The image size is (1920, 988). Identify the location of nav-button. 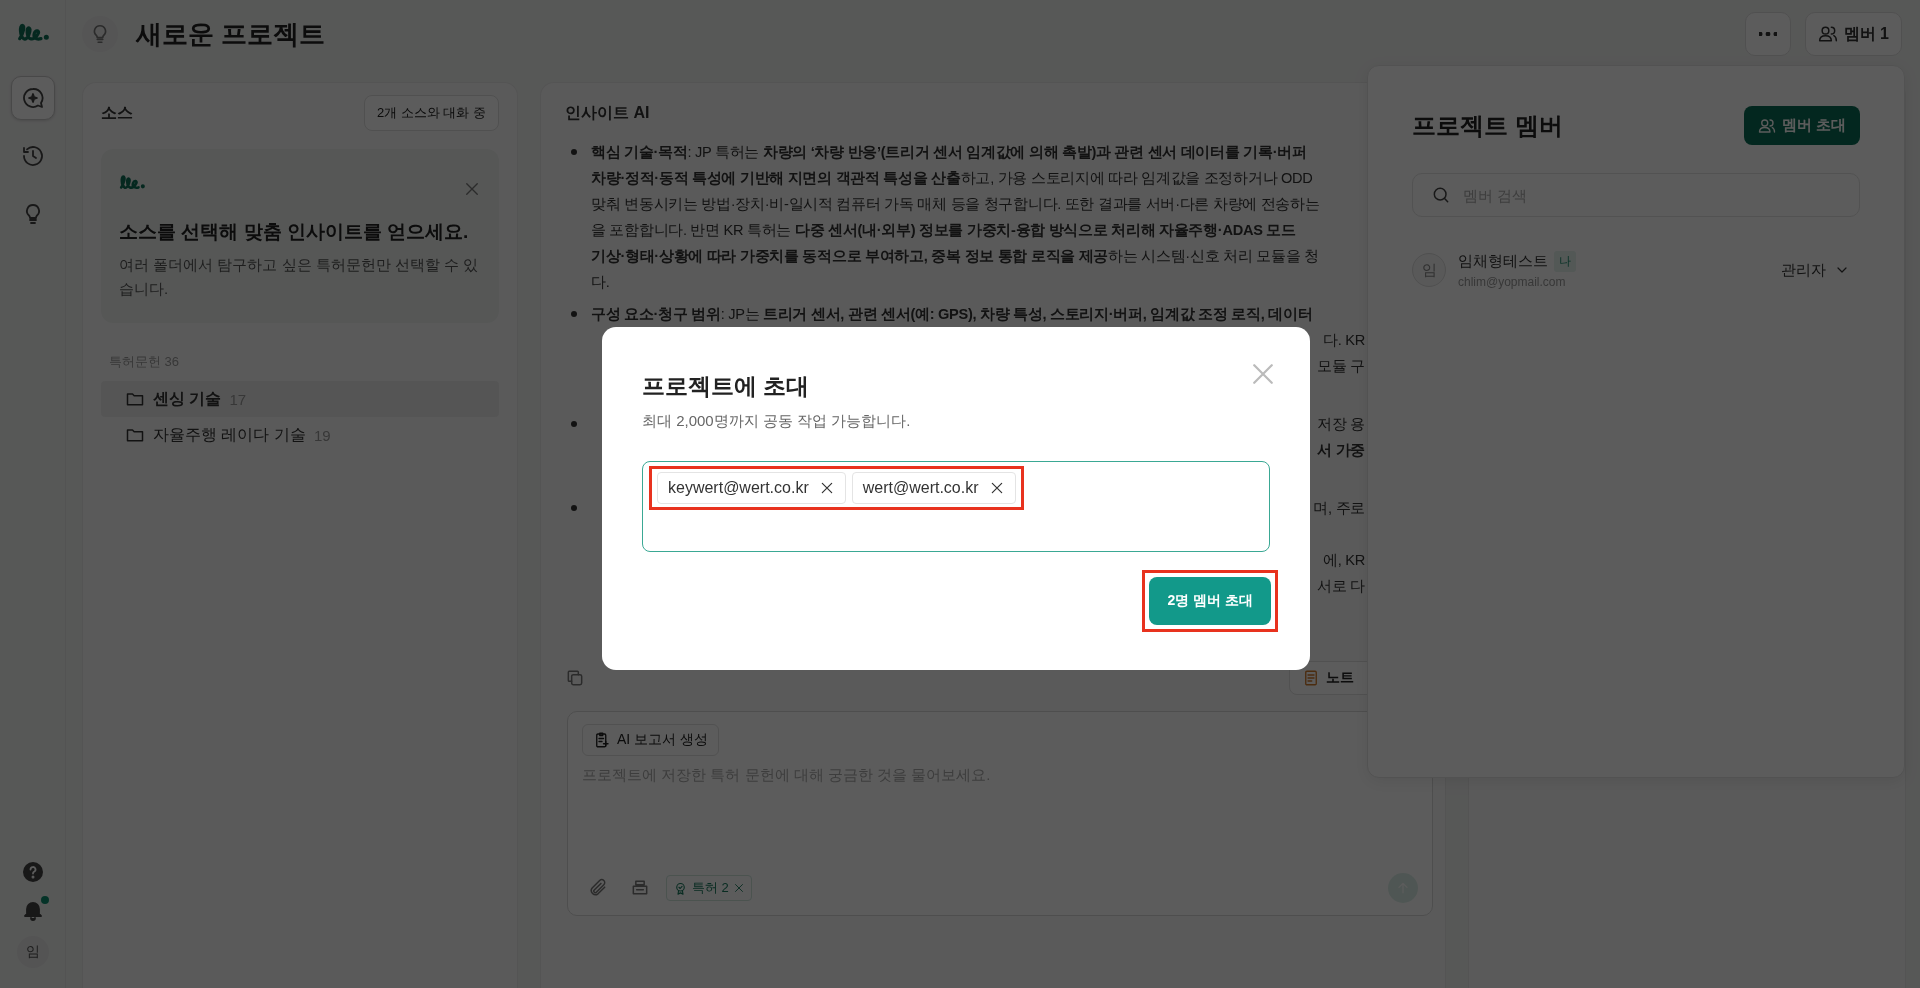
(32, 98).